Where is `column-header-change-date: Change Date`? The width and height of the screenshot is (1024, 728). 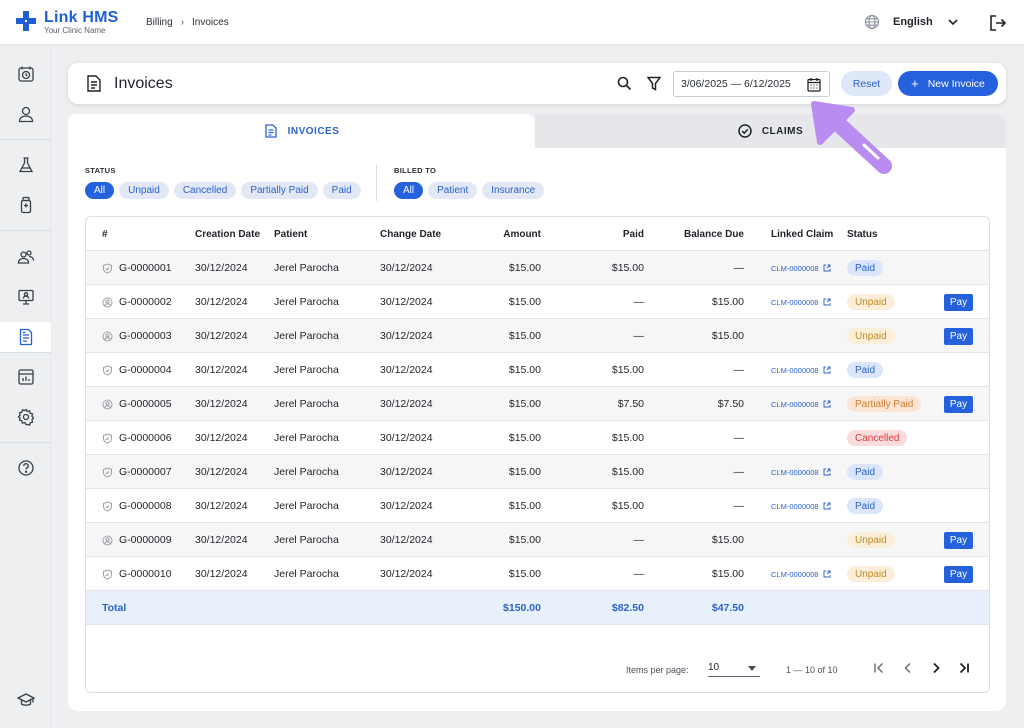 column-header-change-date: Change Date is located at coordinates (410, 234).